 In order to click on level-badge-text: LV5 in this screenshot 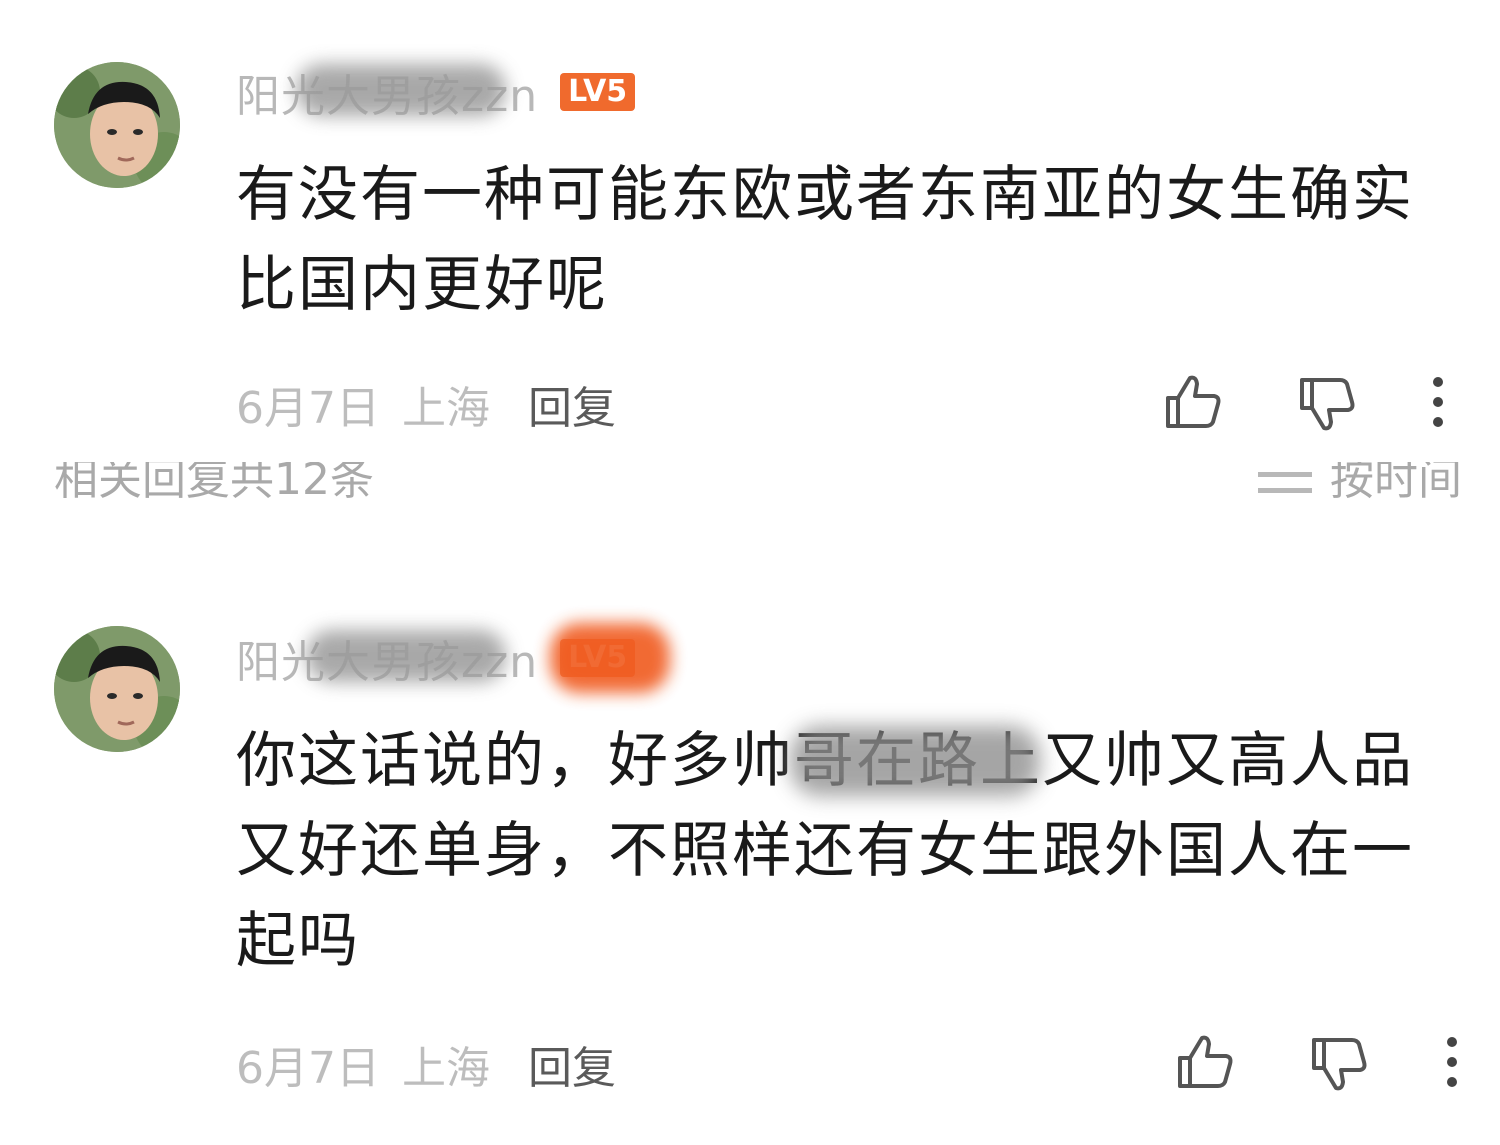, I will do `click(598, 657)`.